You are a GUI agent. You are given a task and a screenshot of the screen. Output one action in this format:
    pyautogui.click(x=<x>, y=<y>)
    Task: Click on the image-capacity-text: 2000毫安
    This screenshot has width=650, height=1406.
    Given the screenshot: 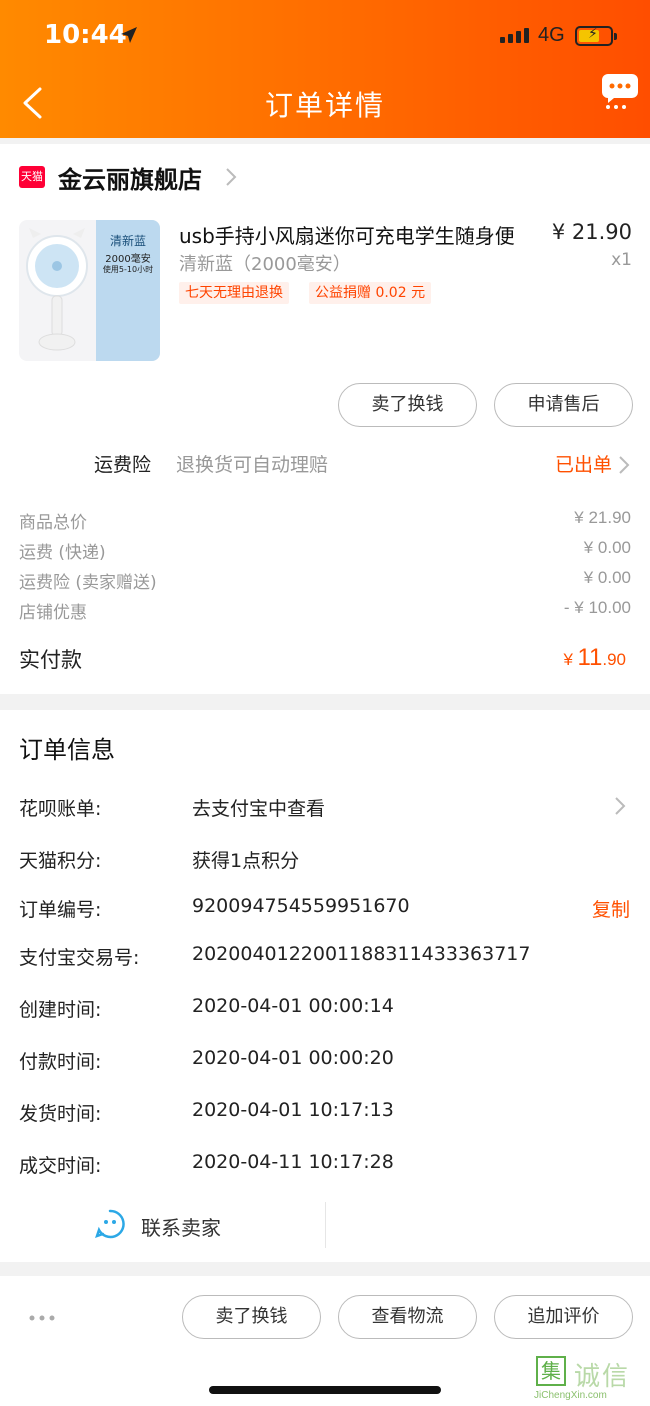 What is the action you would take?
    pyautogui.click(x=128, y=259)
    